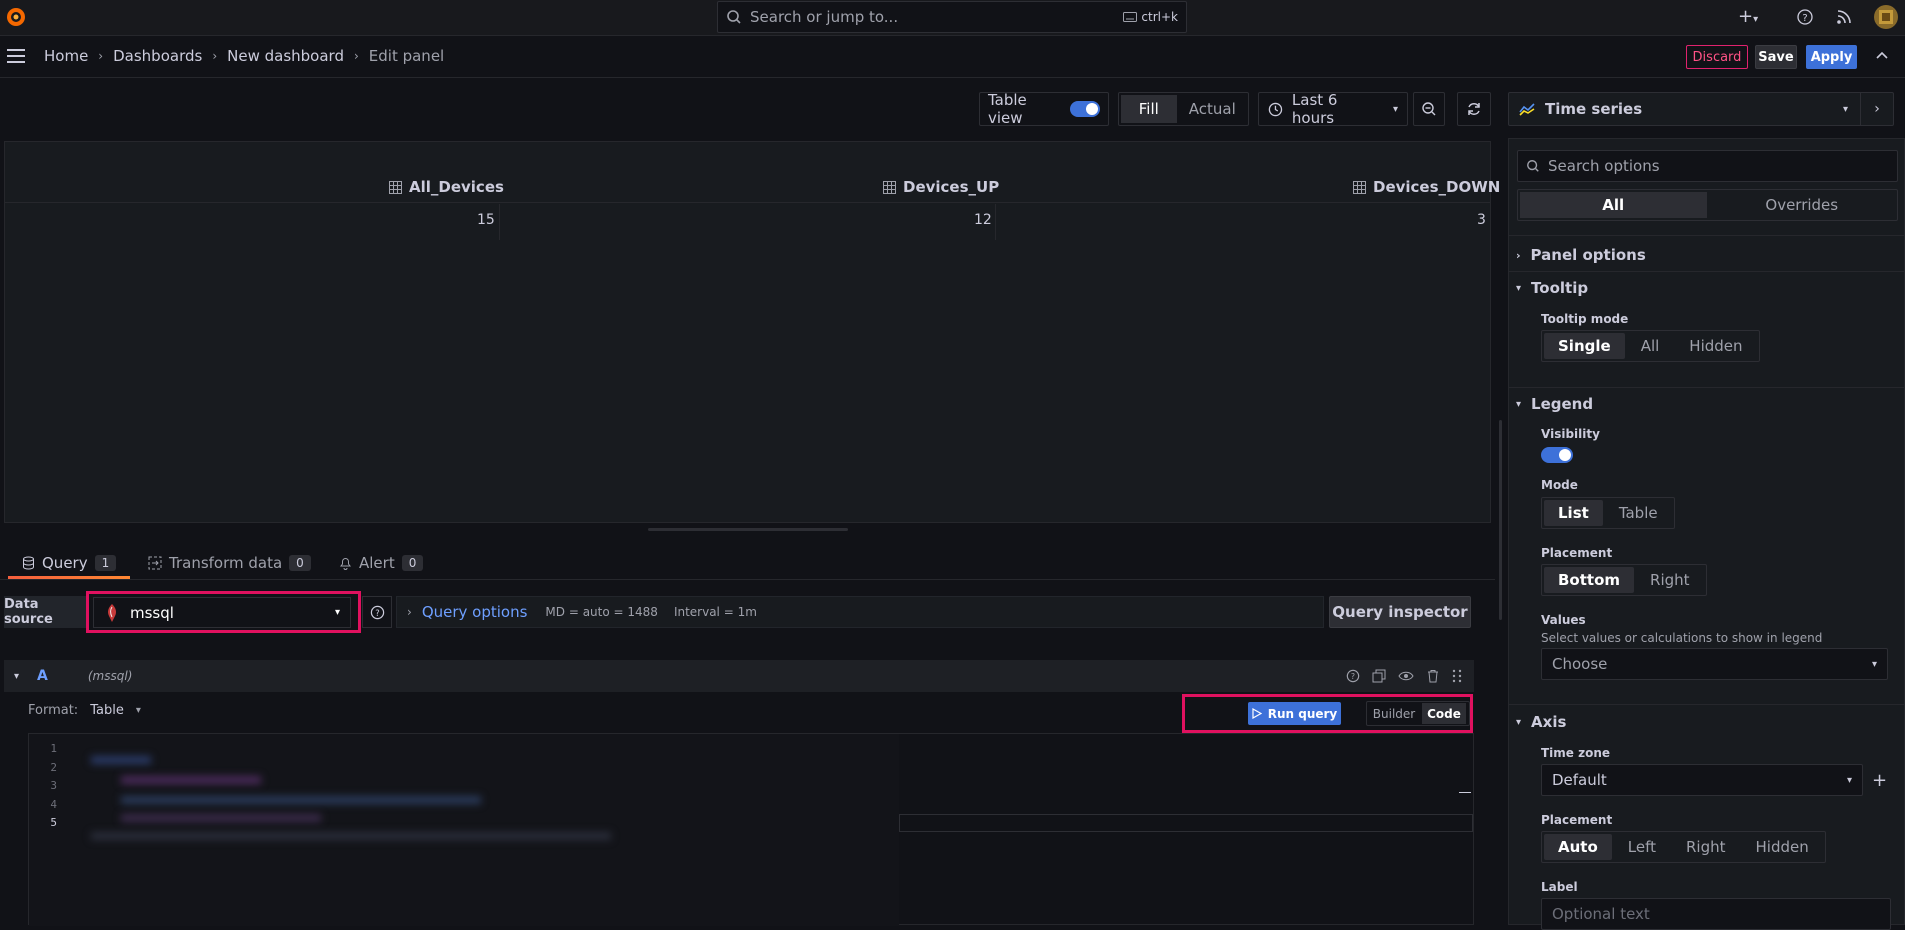 The height and width of the screenshot is (930, 1905). I want to click on legend-values-select: Choose ▾, so click(1714, 664).